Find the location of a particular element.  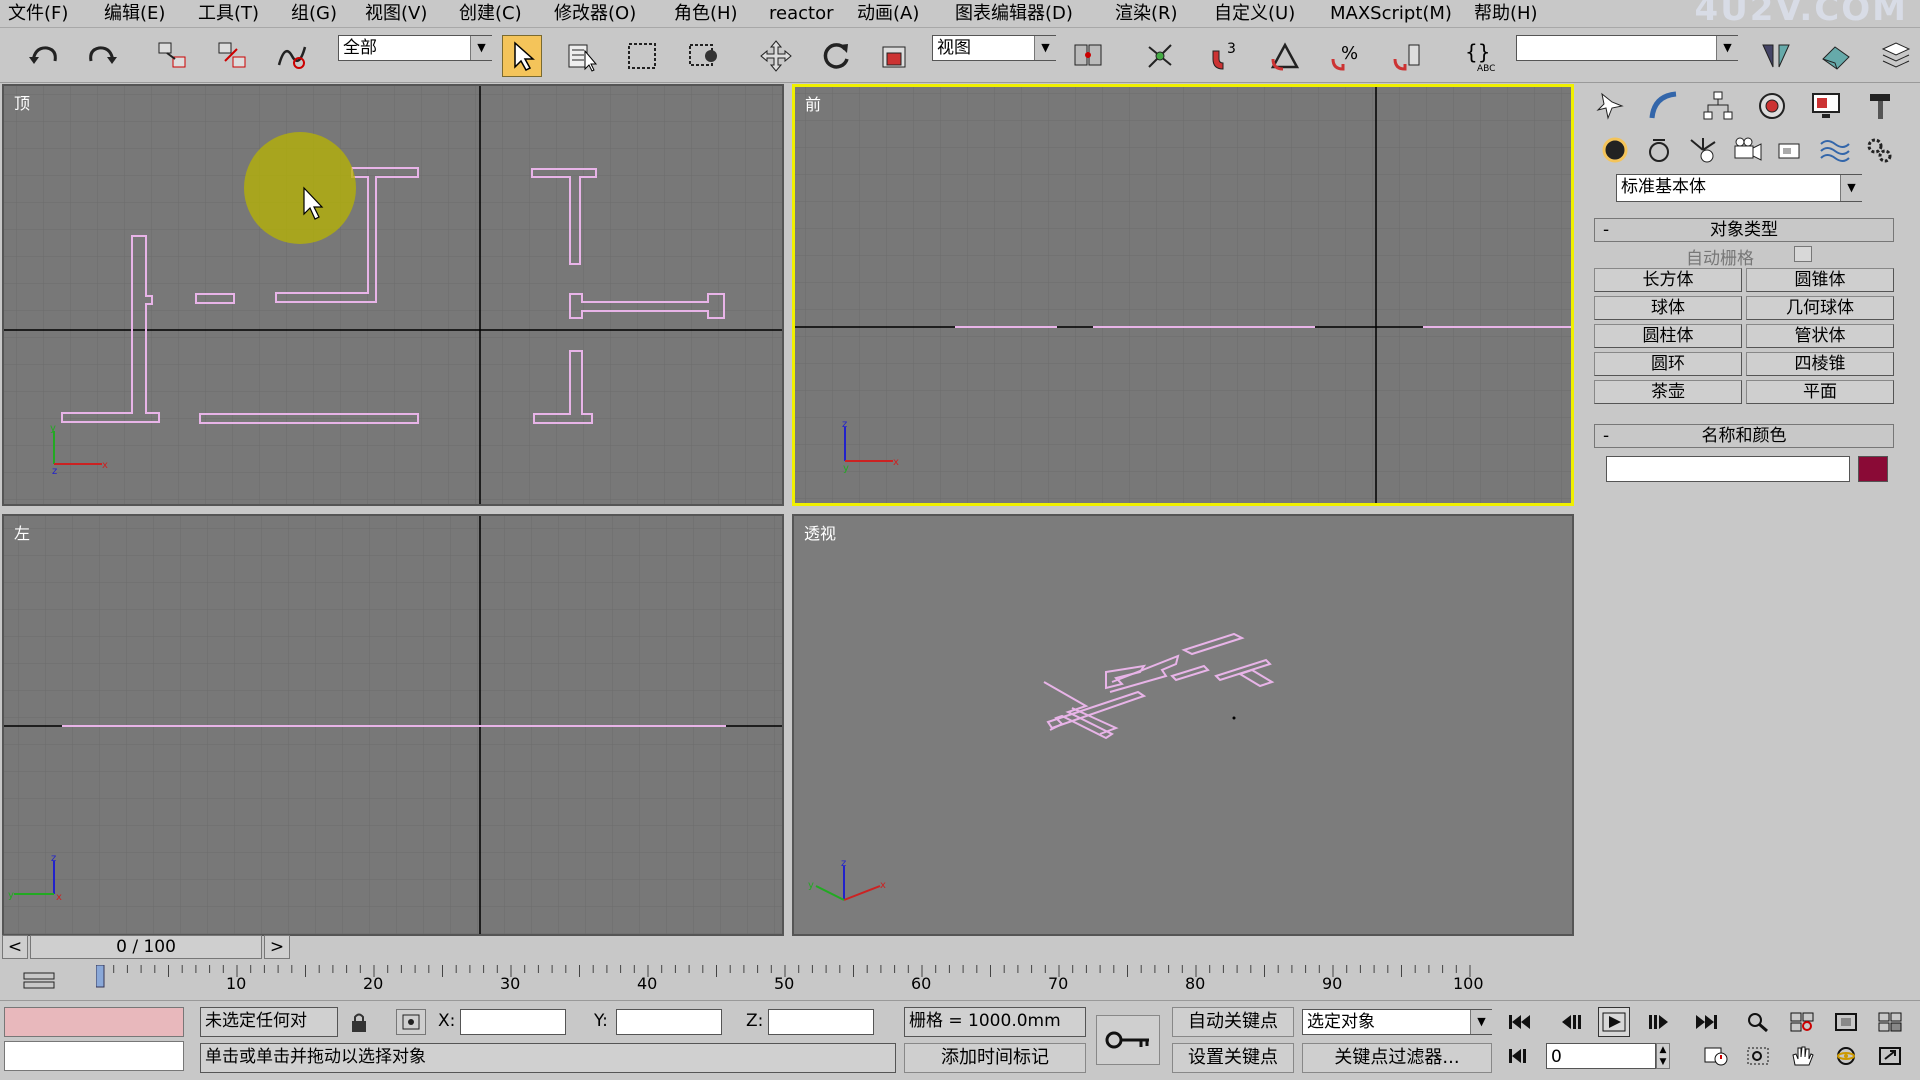

add-time-tag-button: 添加时间标记 is located at coordinates (995, 1058).